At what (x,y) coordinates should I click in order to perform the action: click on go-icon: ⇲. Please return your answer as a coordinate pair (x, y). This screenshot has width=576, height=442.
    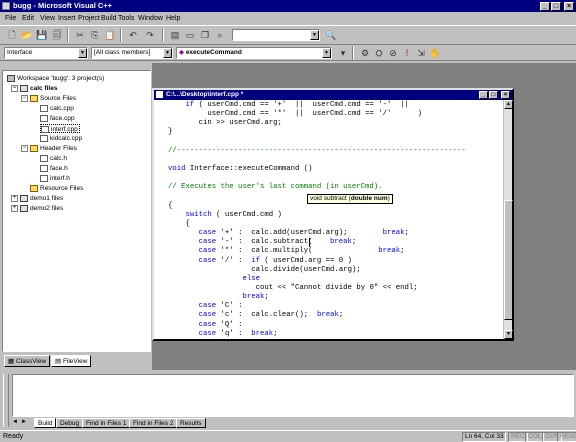
    Looking at the image, I should click on (421, 53).